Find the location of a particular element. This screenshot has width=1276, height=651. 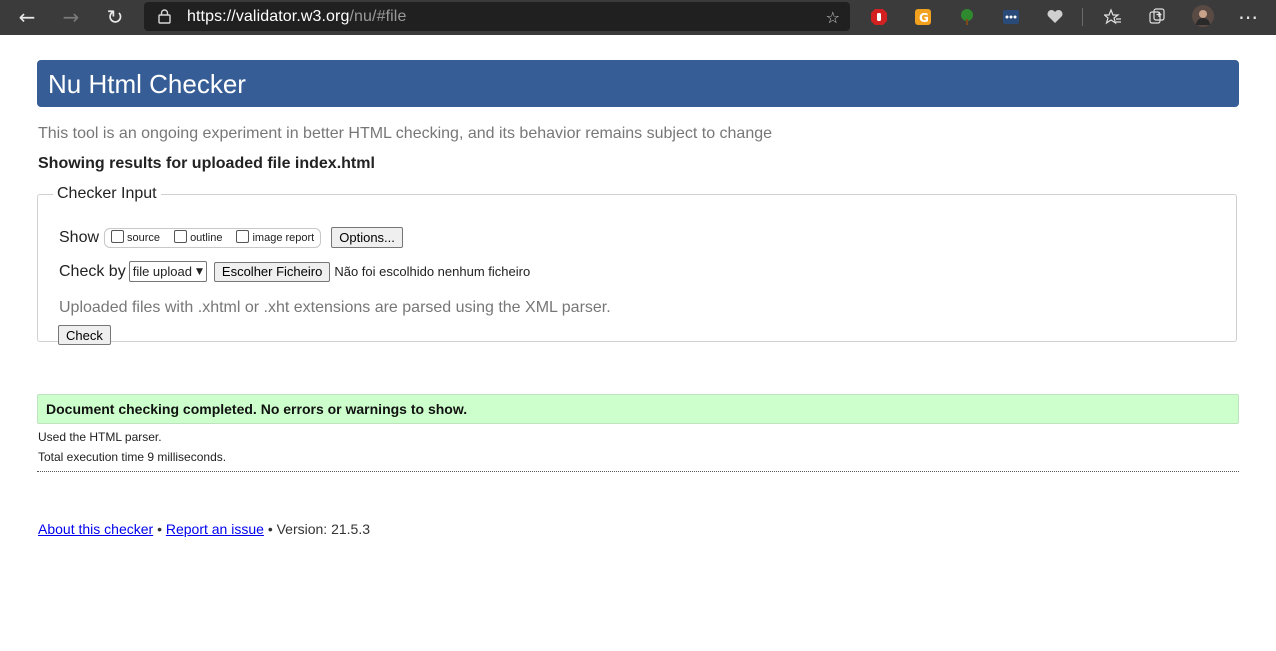

show-options-group: source outline image report is located at coordinates (213, 237).